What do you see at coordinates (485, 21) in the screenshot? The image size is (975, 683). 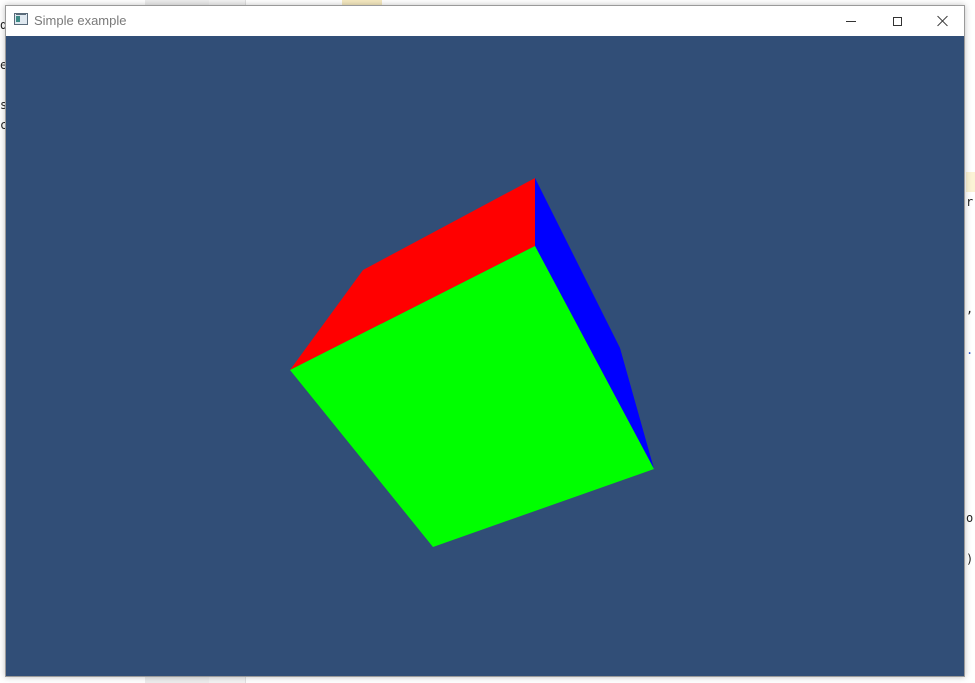 I see `title-bar: Simple example` at bounding box center [485, 21].